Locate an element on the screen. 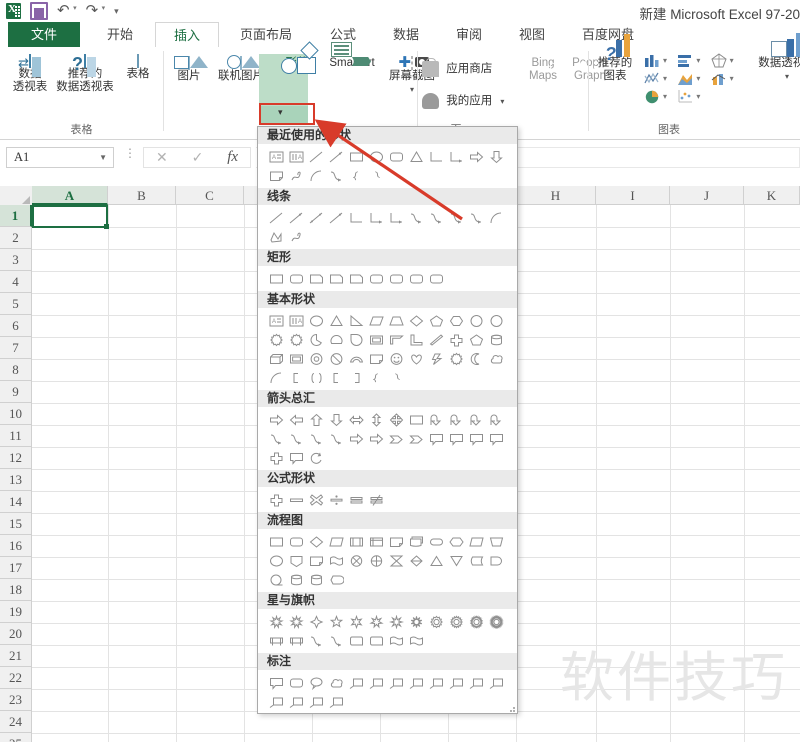 The height and width of the screenshot is (742, 800). shape-left-bracket is located at coordinates (296, 377).